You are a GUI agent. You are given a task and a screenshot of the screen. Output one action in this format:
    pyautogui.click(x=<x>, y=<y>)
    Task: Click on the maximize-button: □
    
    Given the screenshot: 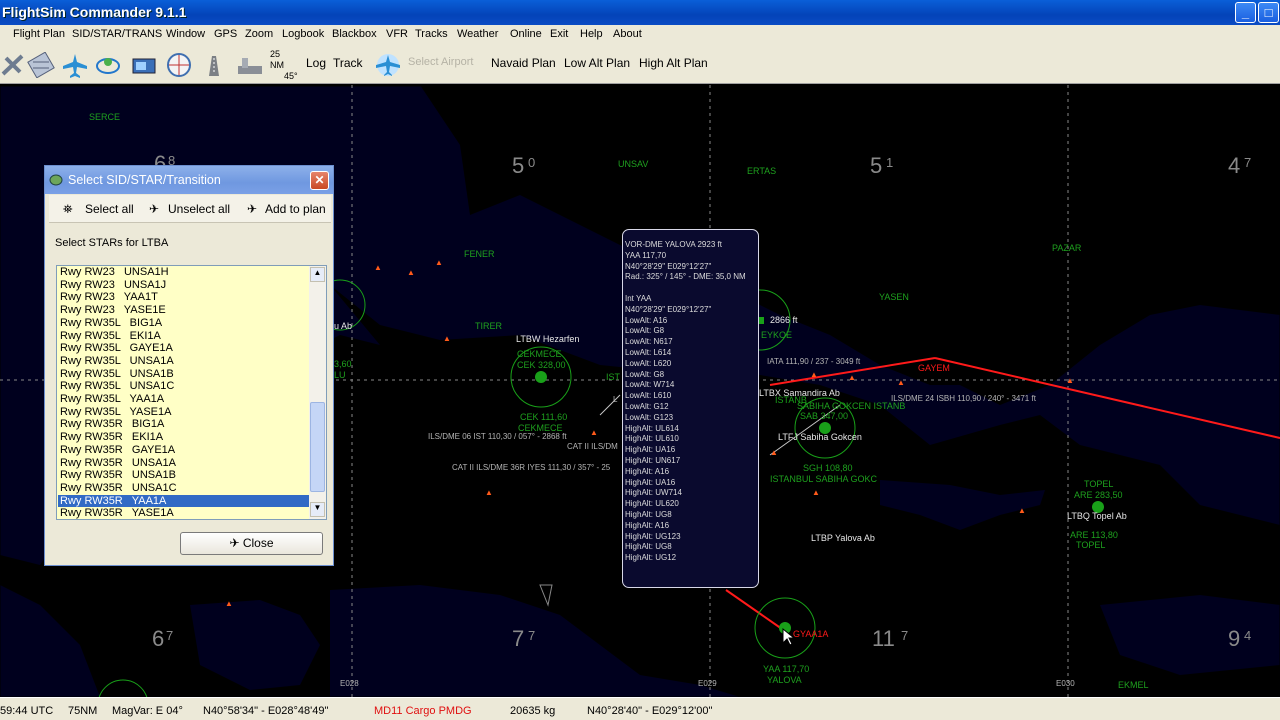 What is the action you would take?
    pyautogui.click(x=1268, y=12)
    